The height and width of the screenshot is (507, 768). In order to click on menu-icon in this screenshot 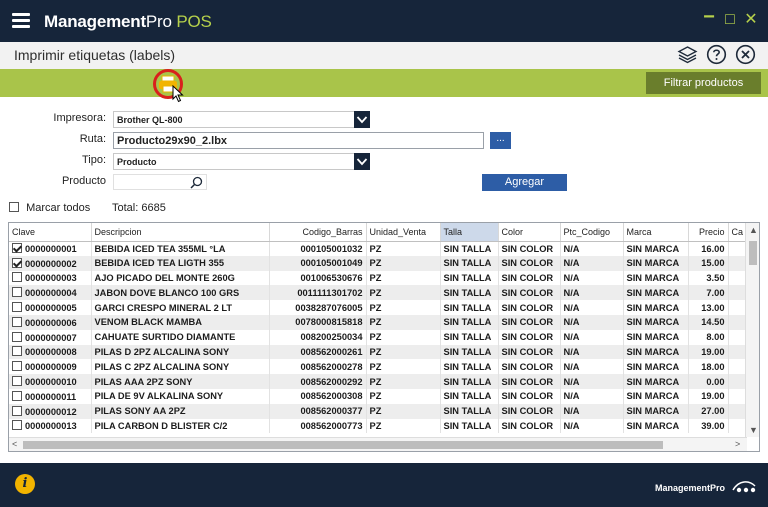, I will do `click(21, 21)`.